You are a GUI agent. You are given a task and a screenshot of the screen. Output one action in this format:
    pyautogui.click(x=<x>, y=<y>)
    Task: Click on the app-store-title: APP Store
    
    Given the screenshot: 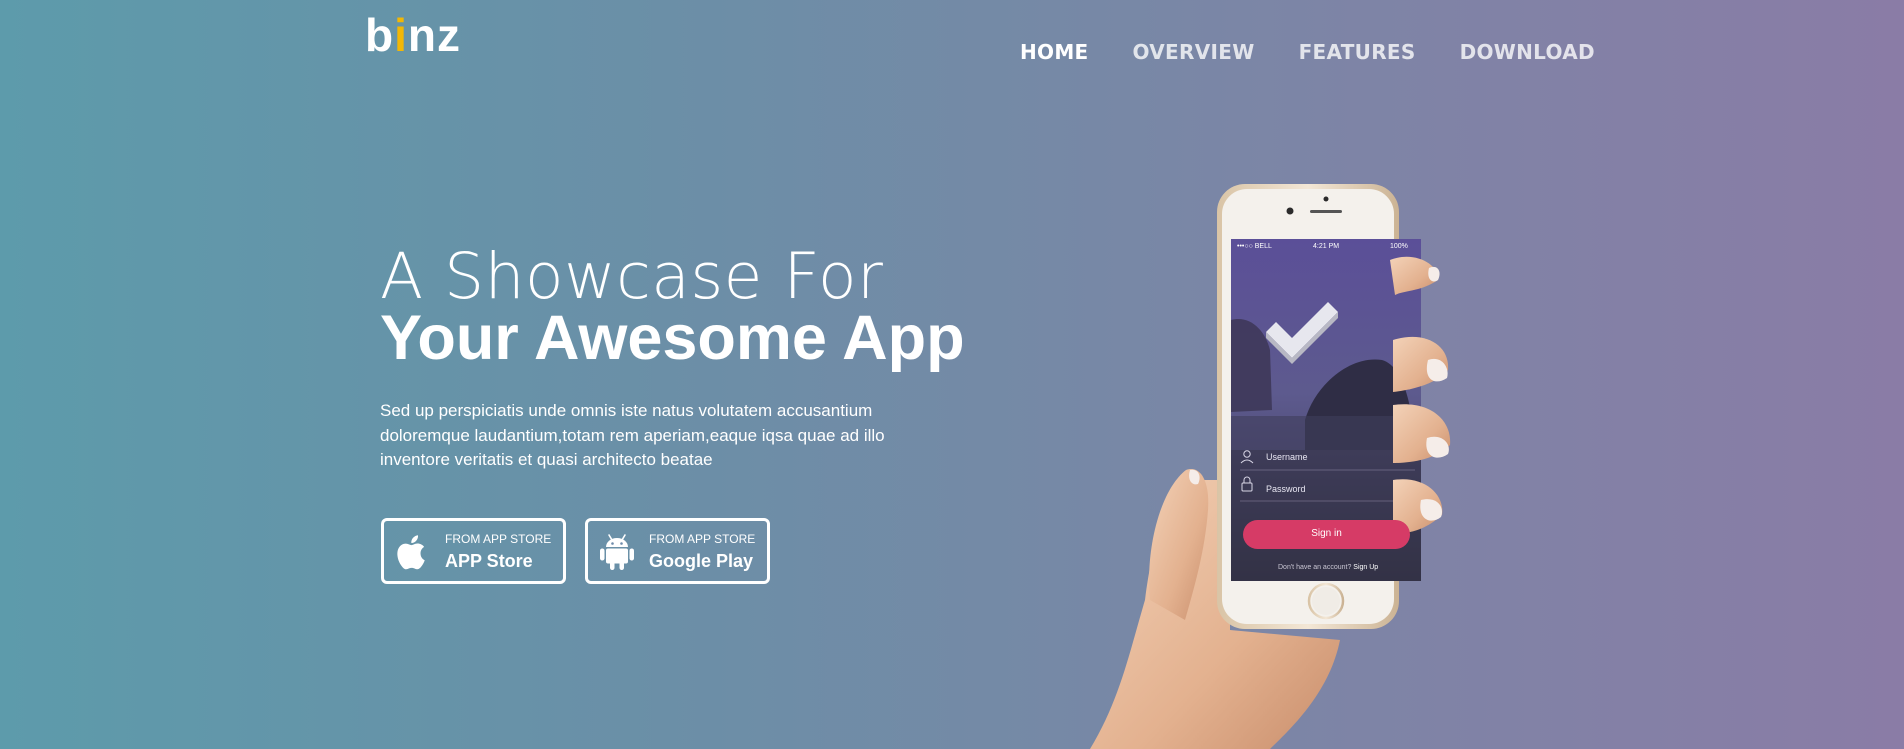 What is the action you would take?
    pyautogui.click(x=489, y=561)
    